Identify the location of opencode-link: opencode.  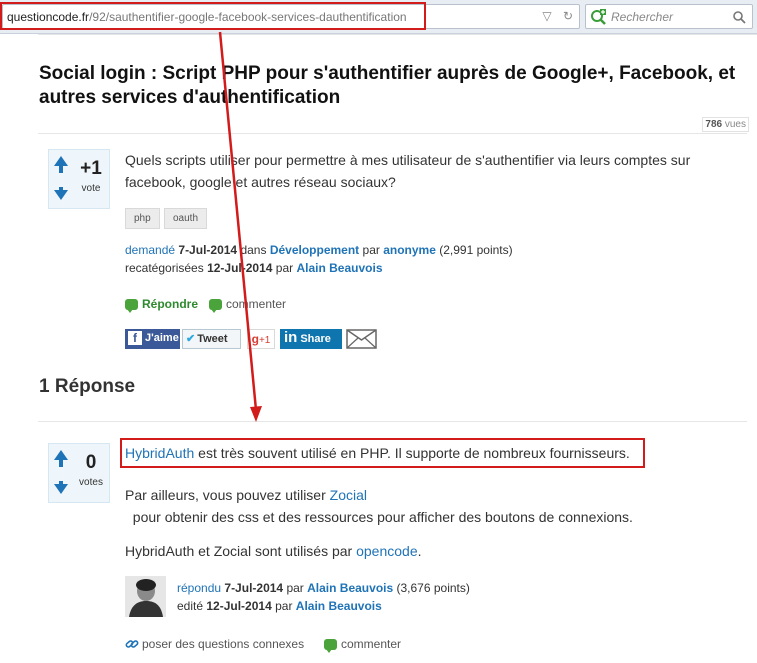
(387, 551).